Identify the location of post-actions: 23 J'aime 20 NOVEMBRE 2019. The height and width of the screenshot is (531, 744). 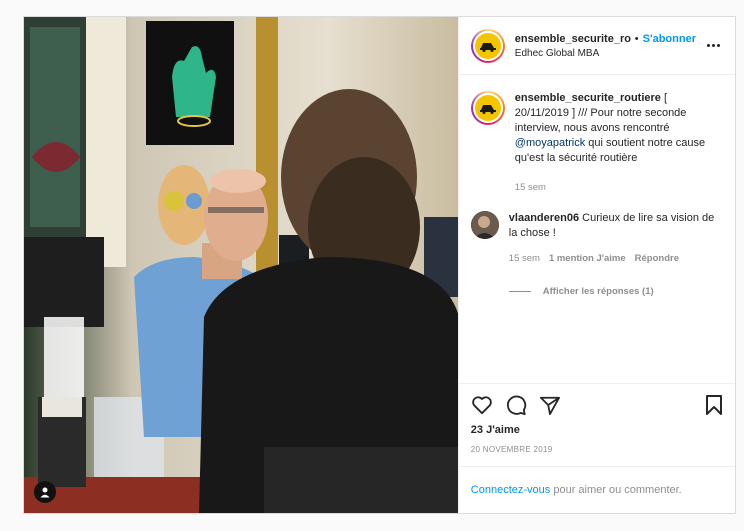
(596, 424).